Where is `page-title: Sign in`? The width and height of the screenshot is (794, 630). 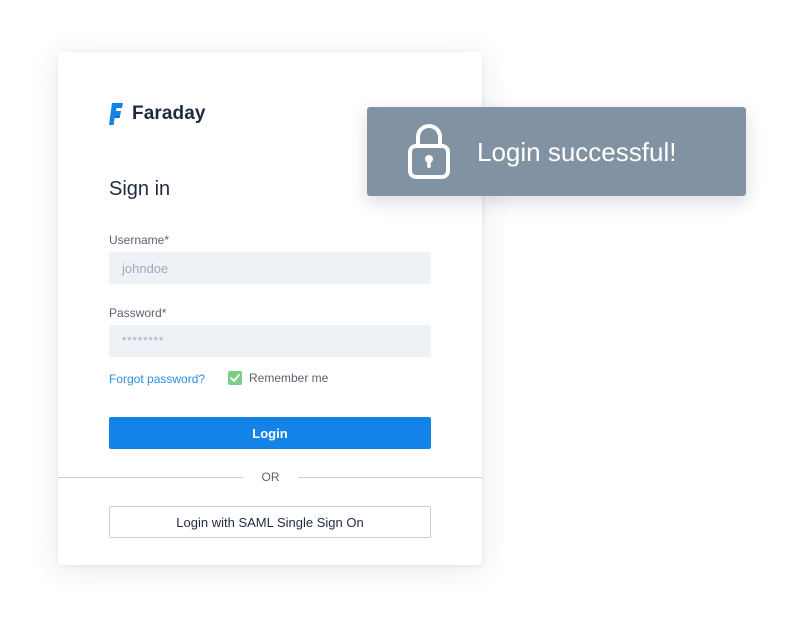 page-title: Sign in is located at coordinates (140, 189).